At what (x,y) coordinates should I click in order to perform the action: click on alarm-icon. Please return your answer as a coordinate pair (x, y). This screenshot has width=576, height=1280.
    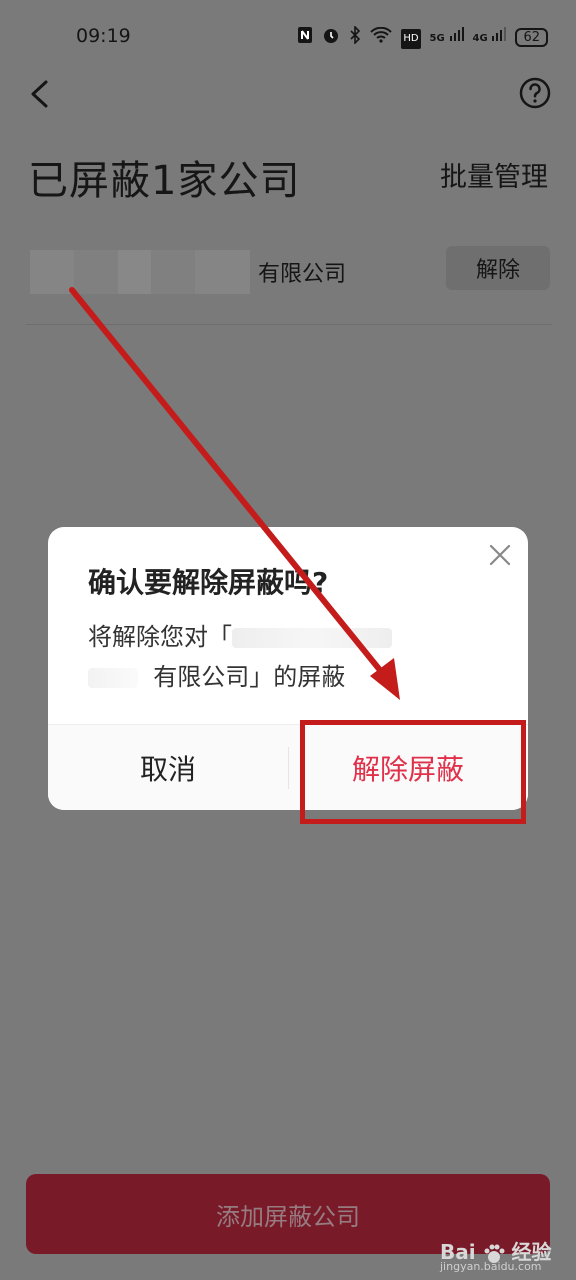
    Looking at the image, I should click on (331, 37).